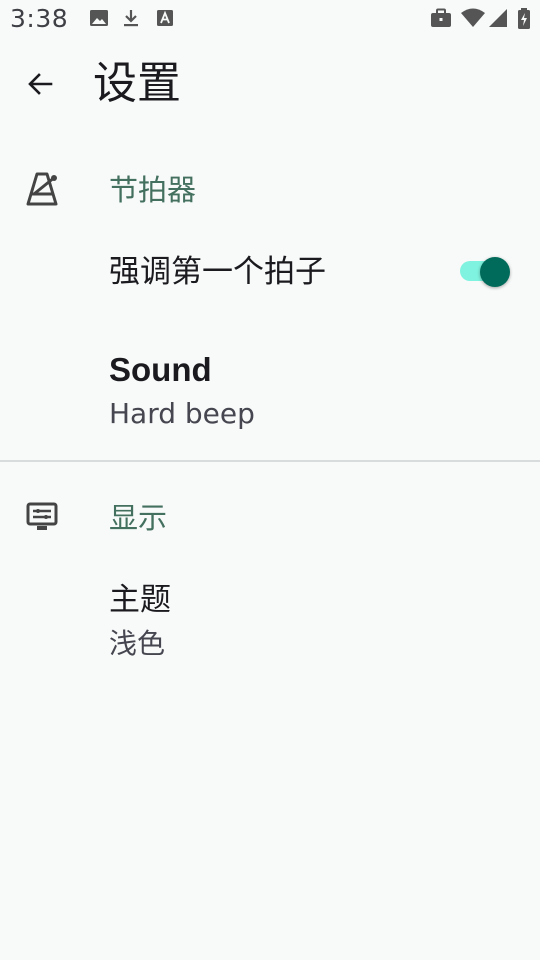  What do you see at coordinates (138, 518) in the screenshot?
I see `category-title: 显示` at bounding box center [138, 518].